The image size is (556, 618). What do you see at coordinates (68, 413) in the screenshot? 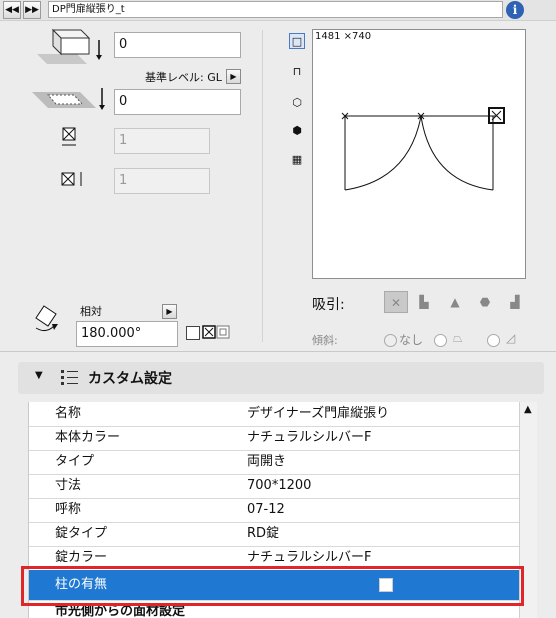
I see `property-name: 名称` at bounding box center [68, 413].